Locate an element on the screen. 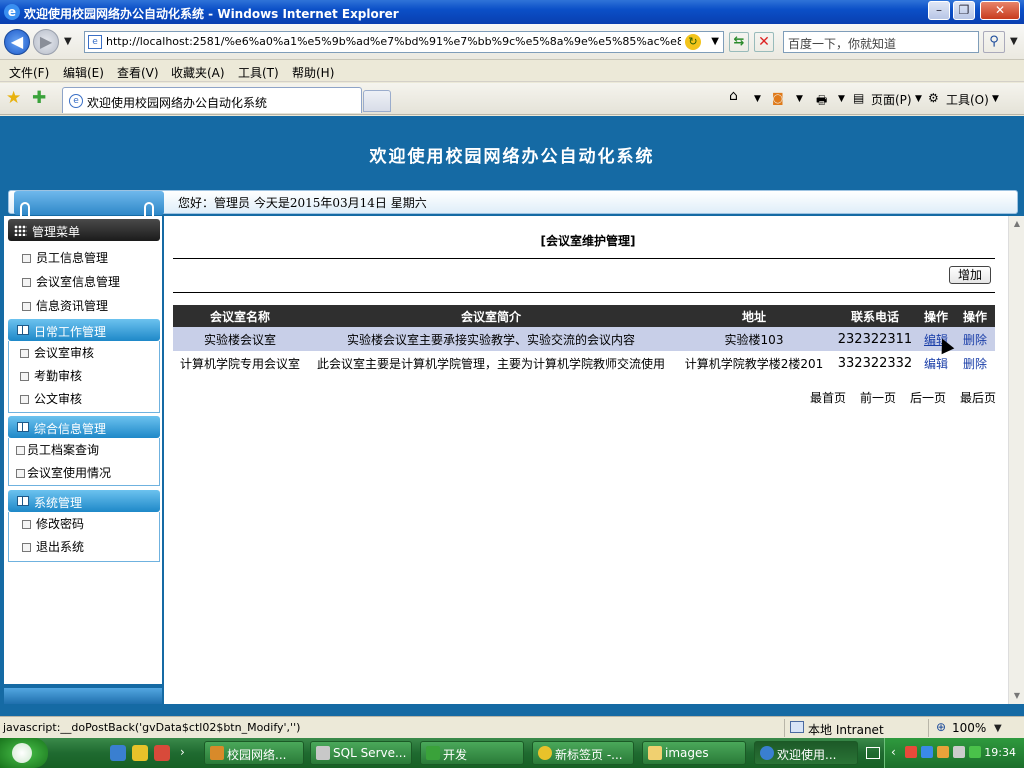  section-daily-work: 日常工作管理 is located at coordinates (84, 330).